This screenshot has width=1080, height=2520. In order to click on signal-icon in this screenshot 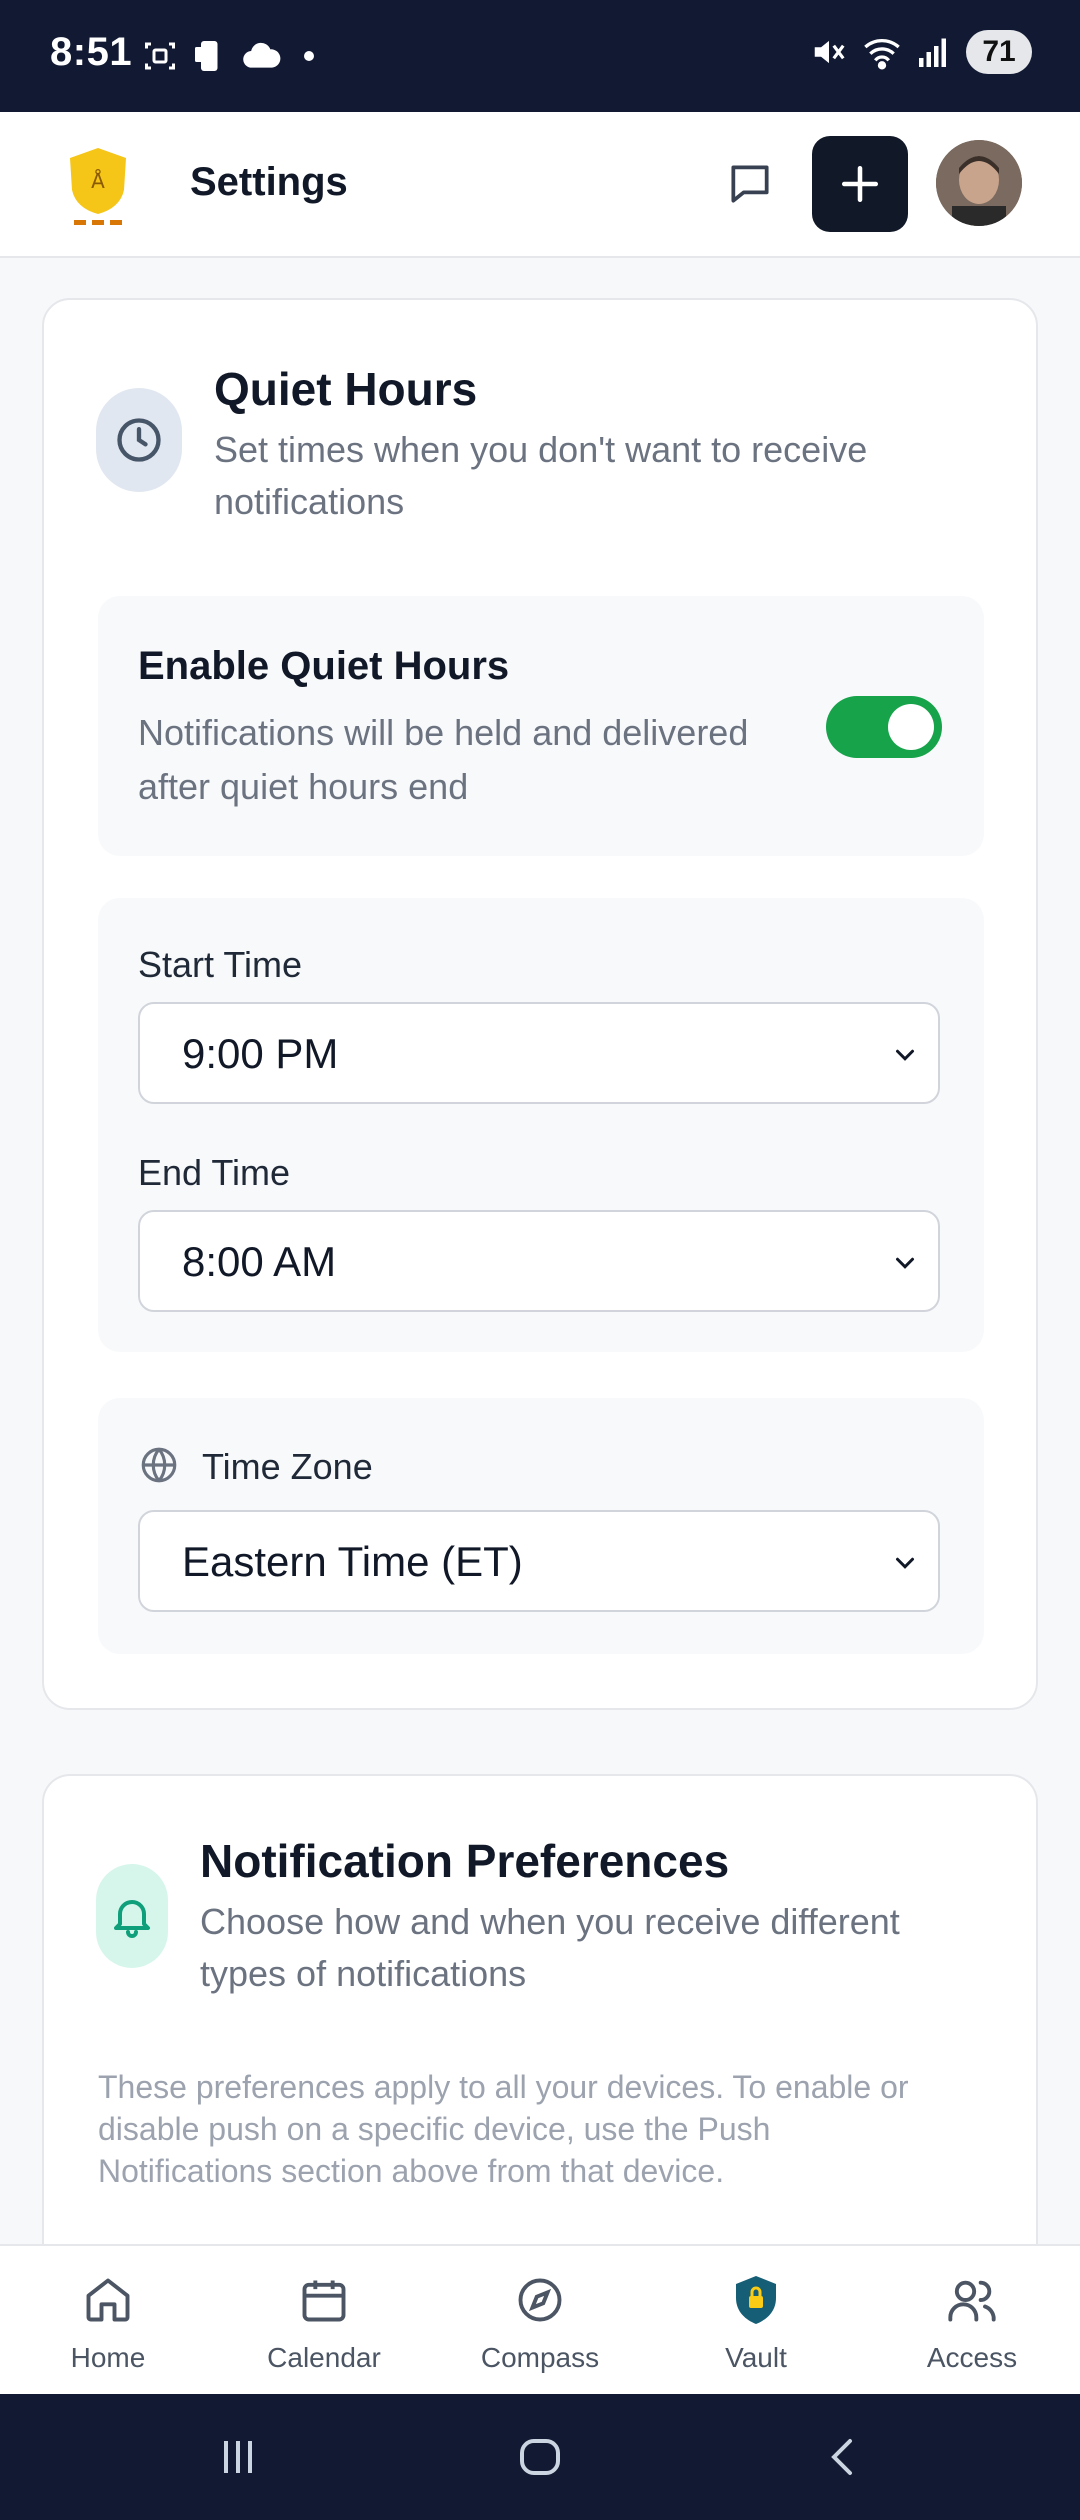, I will do `click(932, 52)`.